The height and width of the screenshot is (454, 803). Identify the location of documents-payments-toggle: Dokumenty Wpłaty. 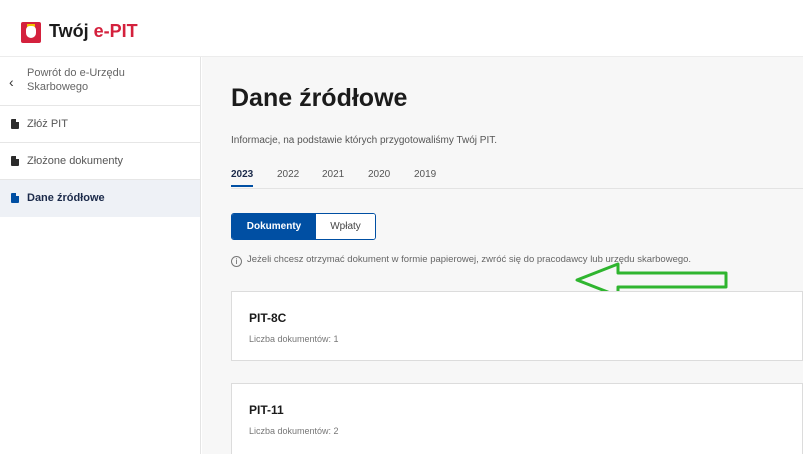
(303, 226).